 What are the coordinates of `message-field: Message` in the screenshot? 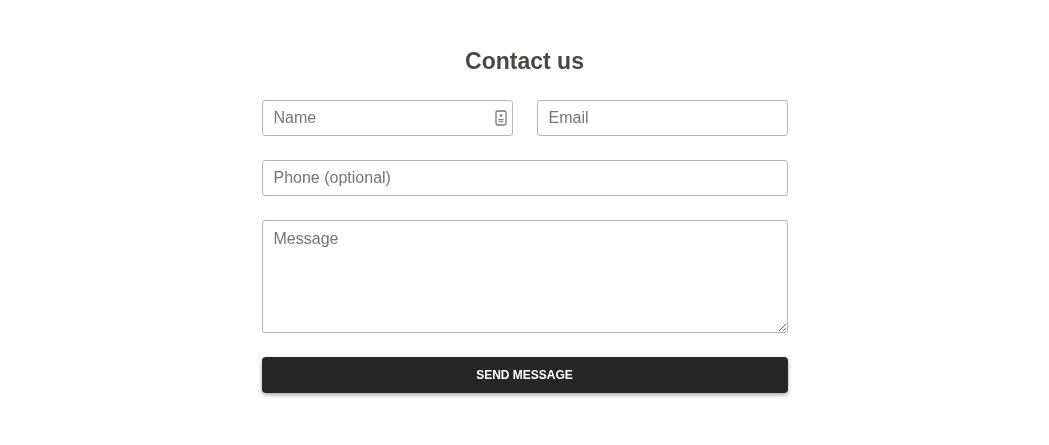 It's located at (524, 276).